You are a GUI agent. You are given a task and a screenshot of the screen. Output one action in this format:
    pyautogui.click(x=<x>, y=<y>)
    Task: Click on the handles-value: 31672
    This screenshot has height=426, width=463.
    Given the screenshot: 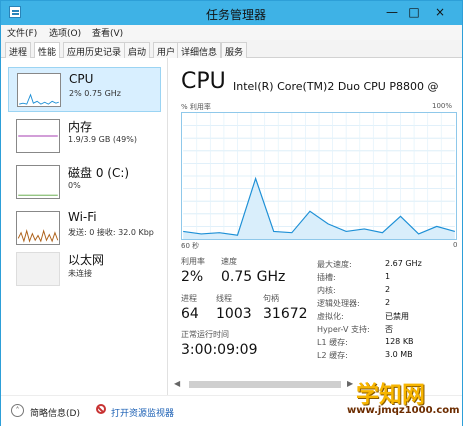 What is the action you would take?
    pyautogui.click(x=285, y=314)
    